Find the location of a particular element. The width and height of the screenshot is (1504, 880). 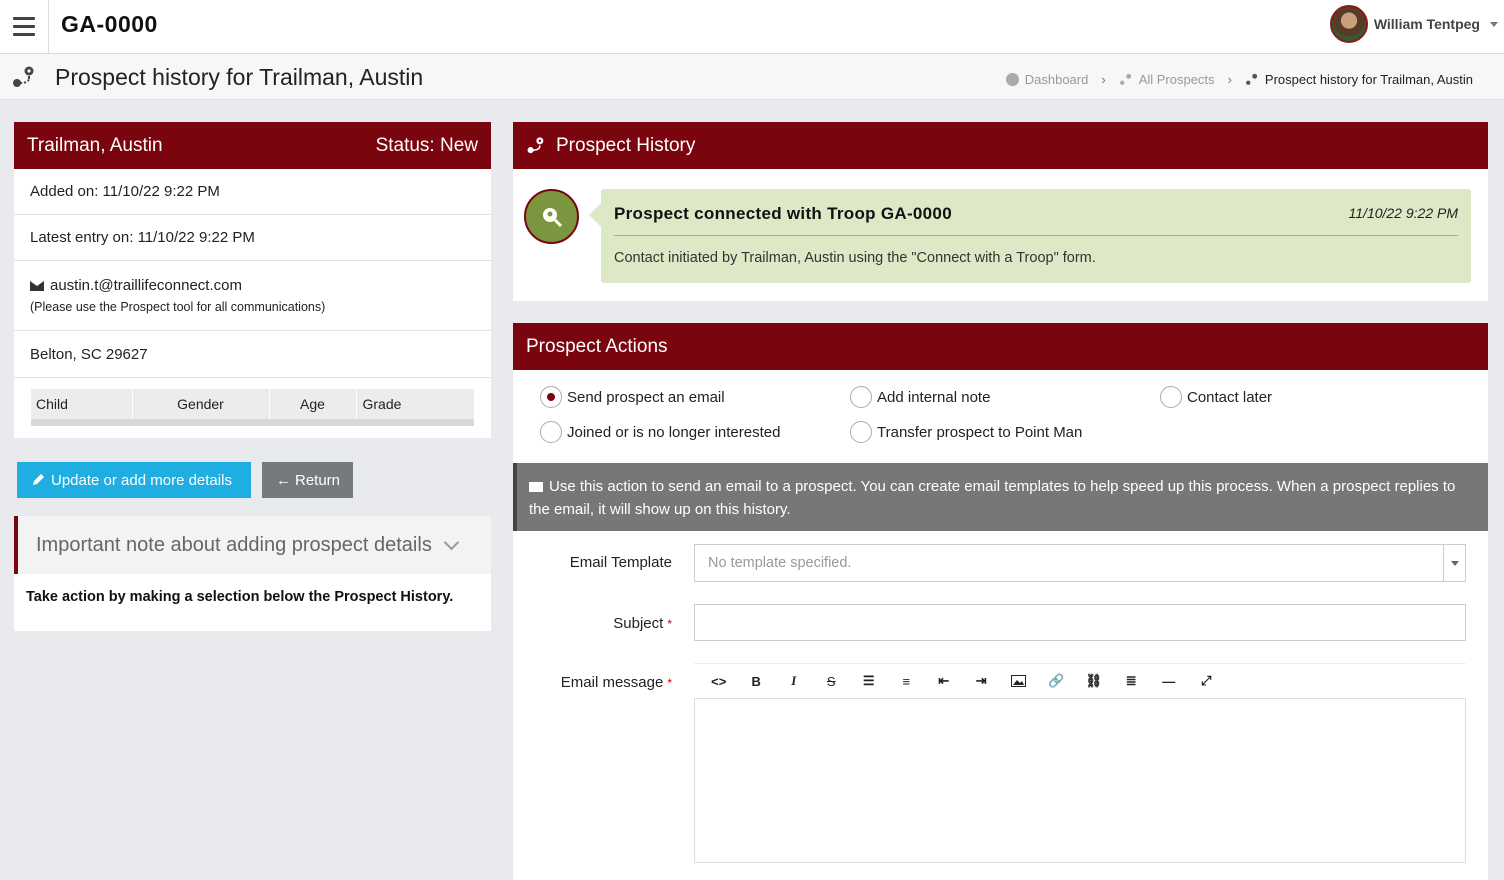

radio-label: Send prospect an email is located at coordinates (646, 397).